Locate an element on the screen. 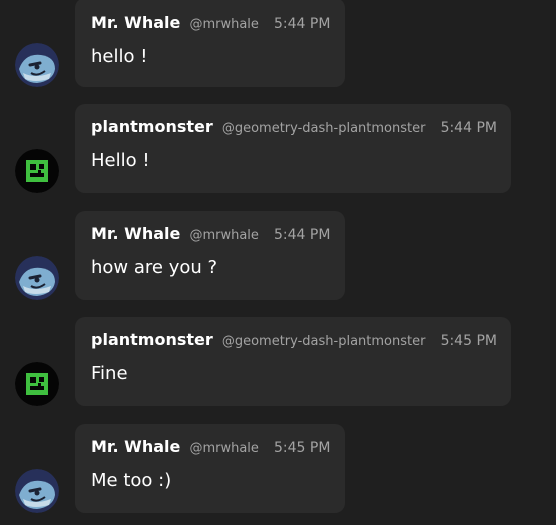  message-header: Mr. Whale @mrwhale 5:45 PM is located at coordinates (210, 446).